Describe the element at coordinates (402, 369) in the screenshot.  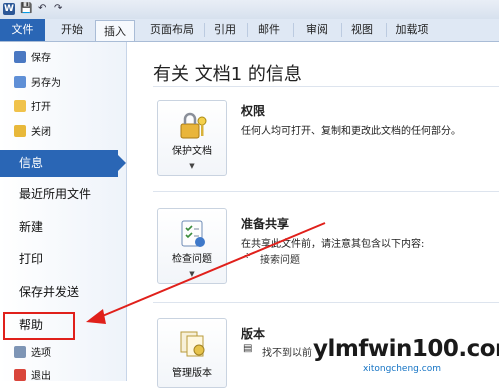
I see `watermark-sub: xitongcheng.com` at that location.